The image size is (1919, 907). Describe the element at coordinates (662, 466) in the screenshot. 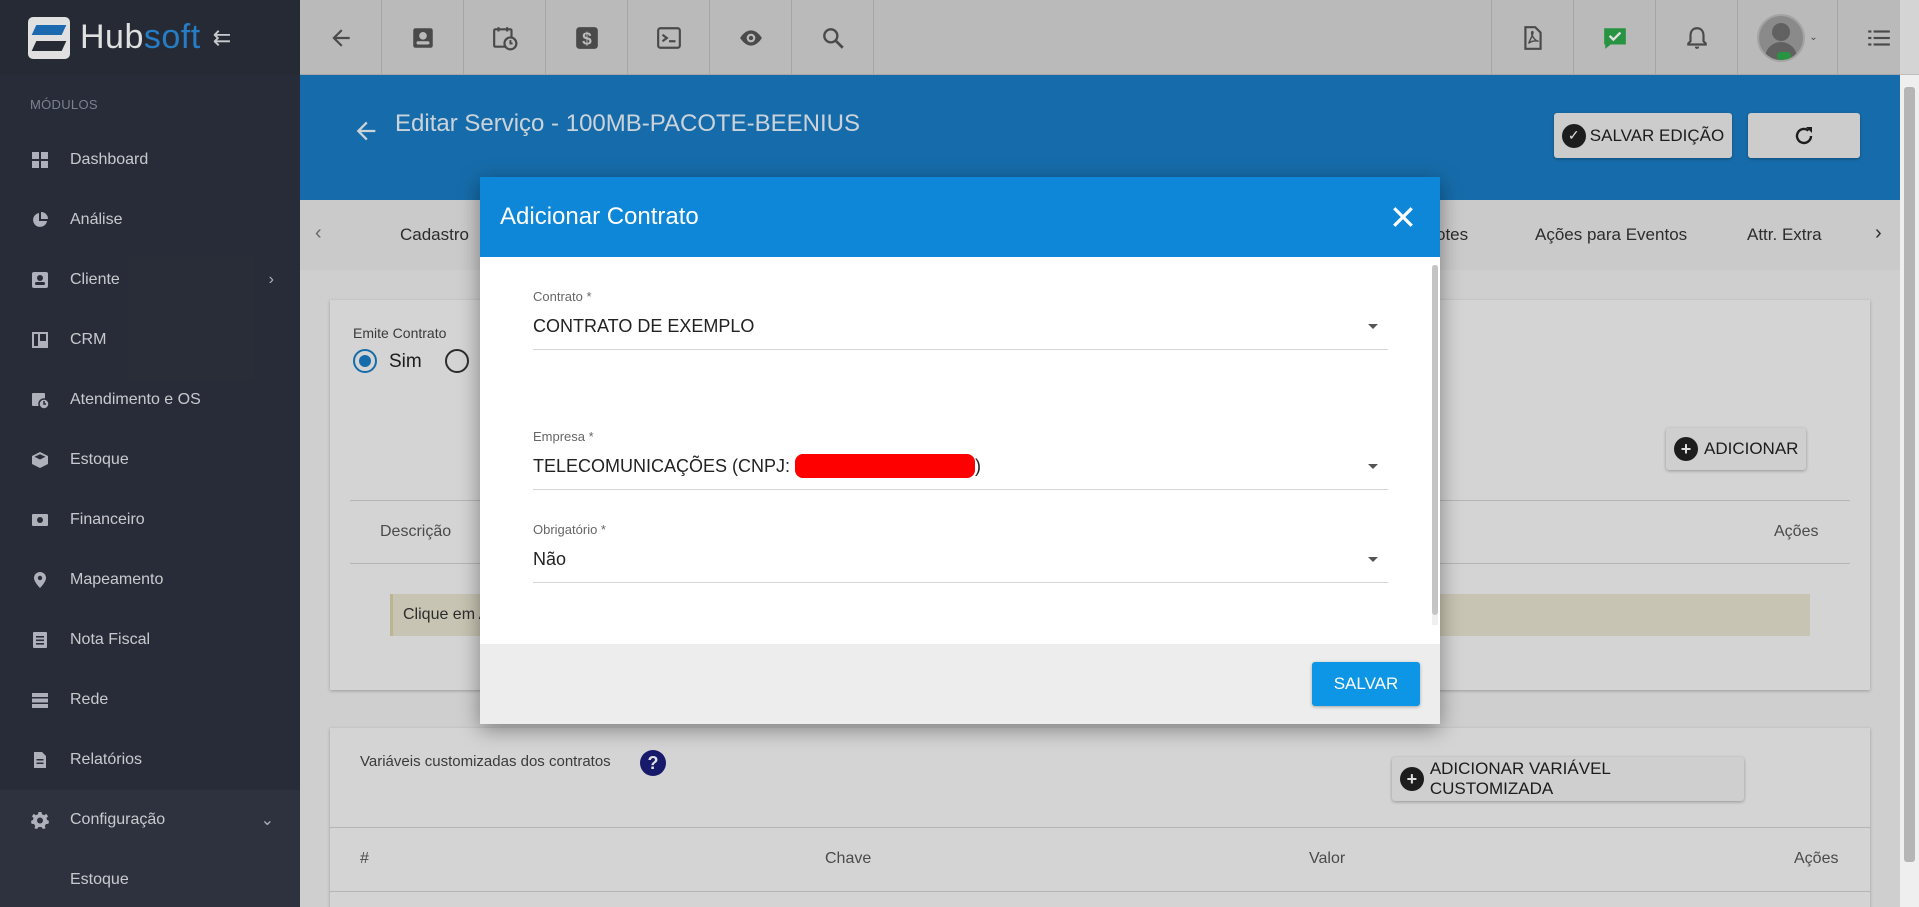

I see `empresa-value-prefix: TELECOMUNICAÇÕES (CNPJ:` at that location.